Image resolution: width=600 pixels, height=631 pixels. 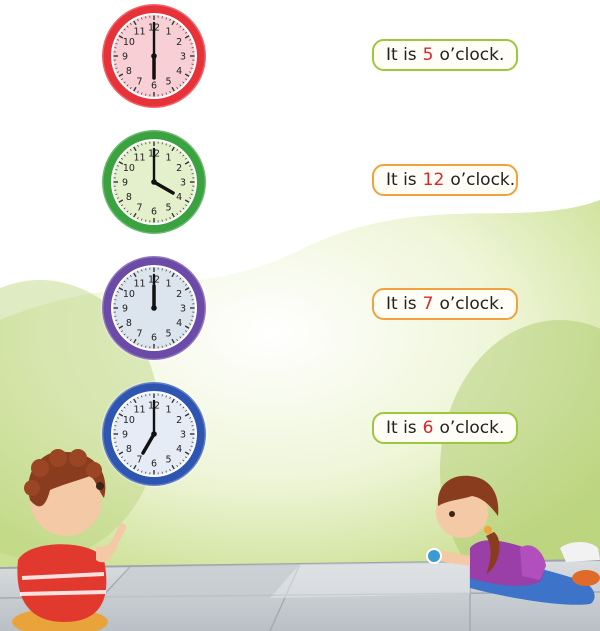 What do you see at coordinates (428, 304) in the screenshot?
I see `label-number: 7` at bounding box center [428, 304].